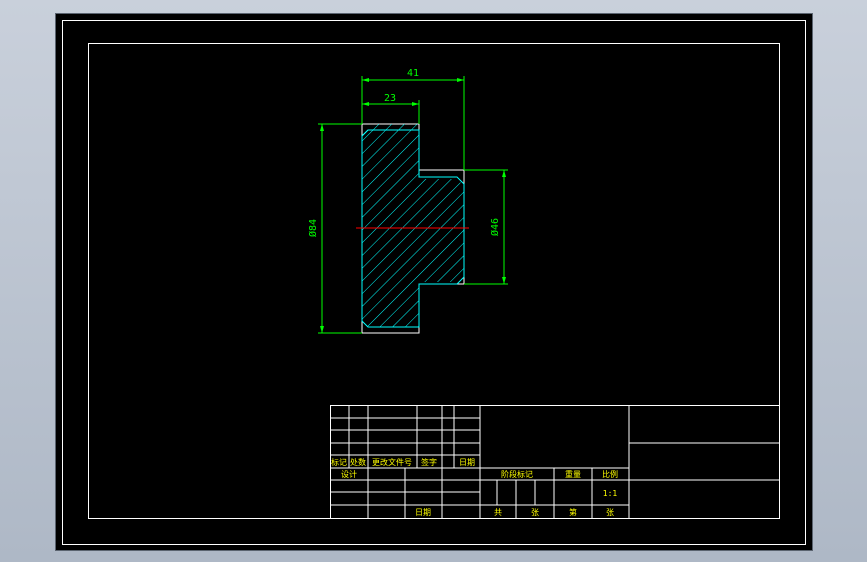 This screenshot has height=562, width=867. Describe the element at coordinates (390, 98) in the screenshot. I see `dim-flange-width: 23` at that location.